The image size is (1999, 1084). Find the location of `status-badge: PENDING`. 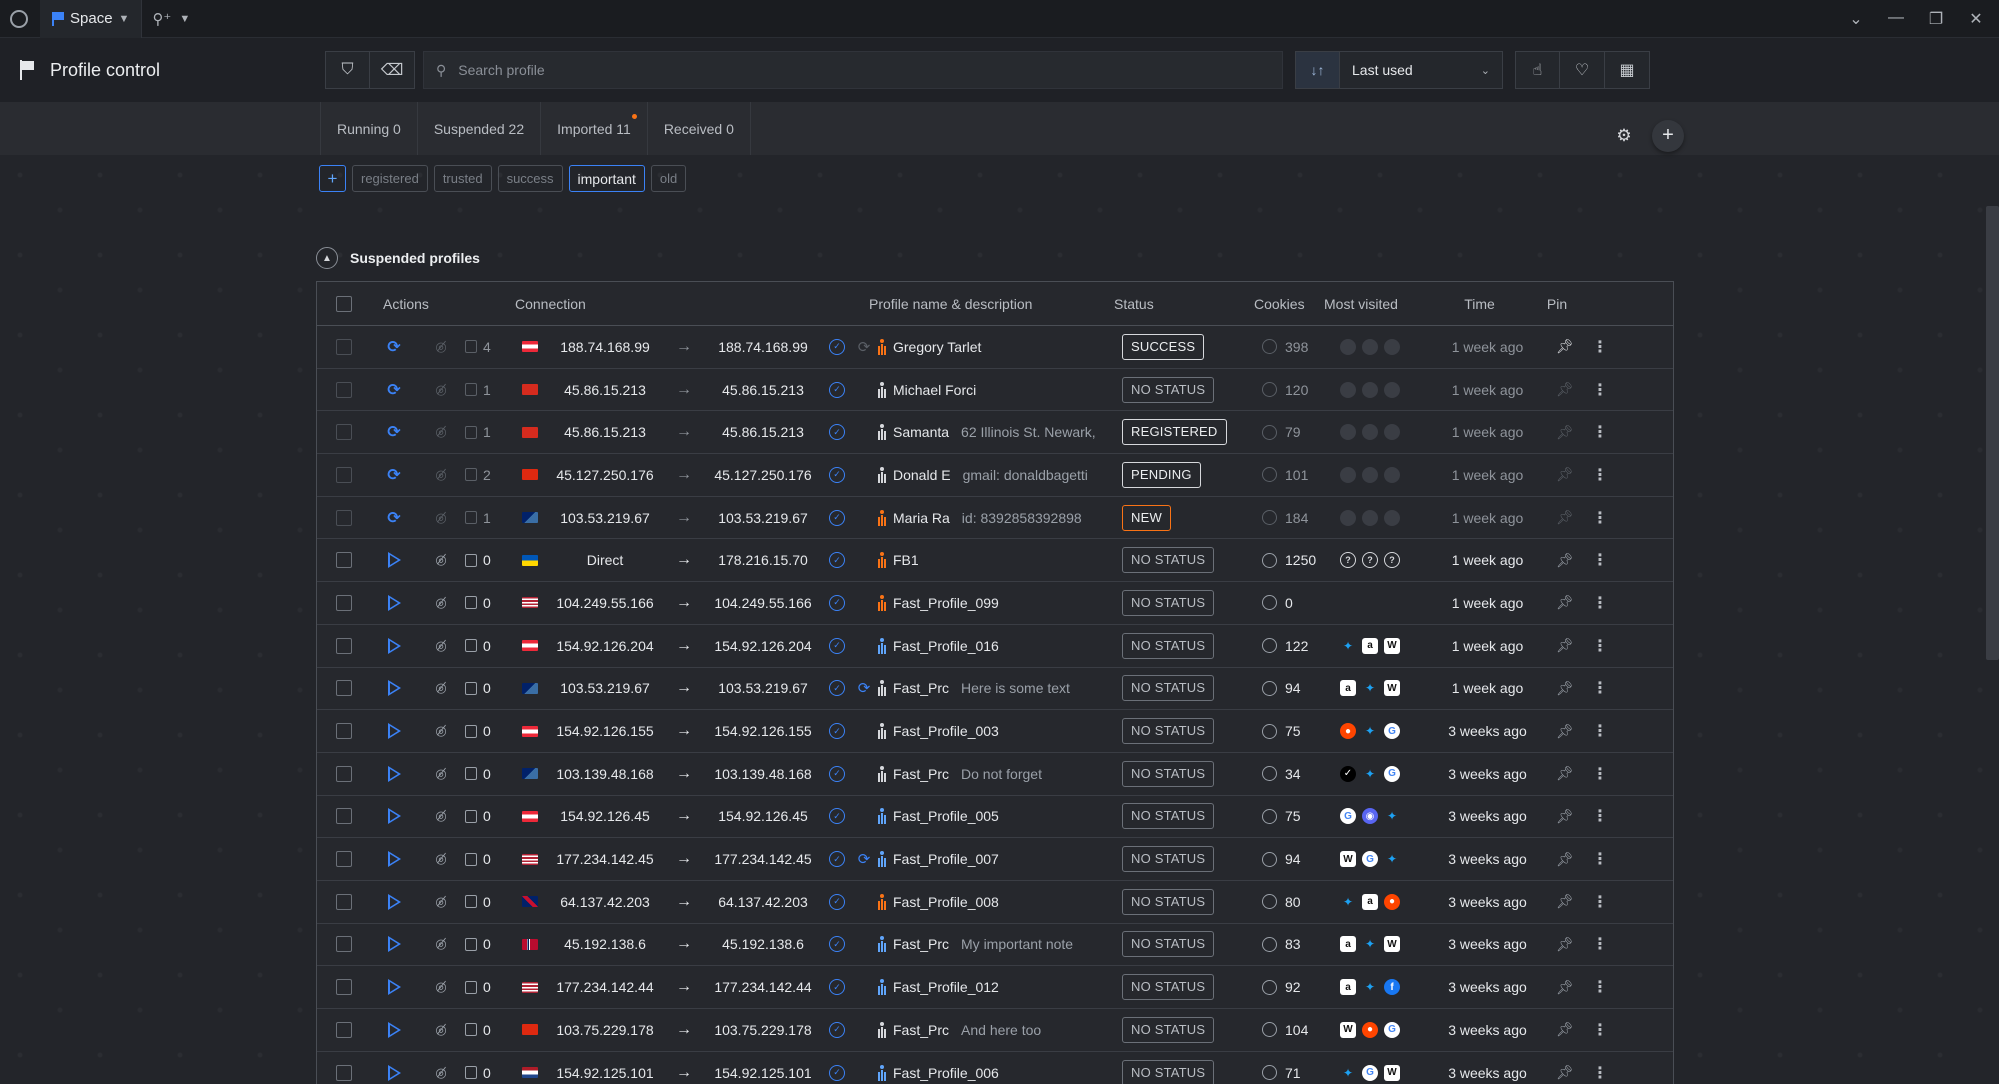

status-badge: PENDING is located at coordinates (1161, 474).